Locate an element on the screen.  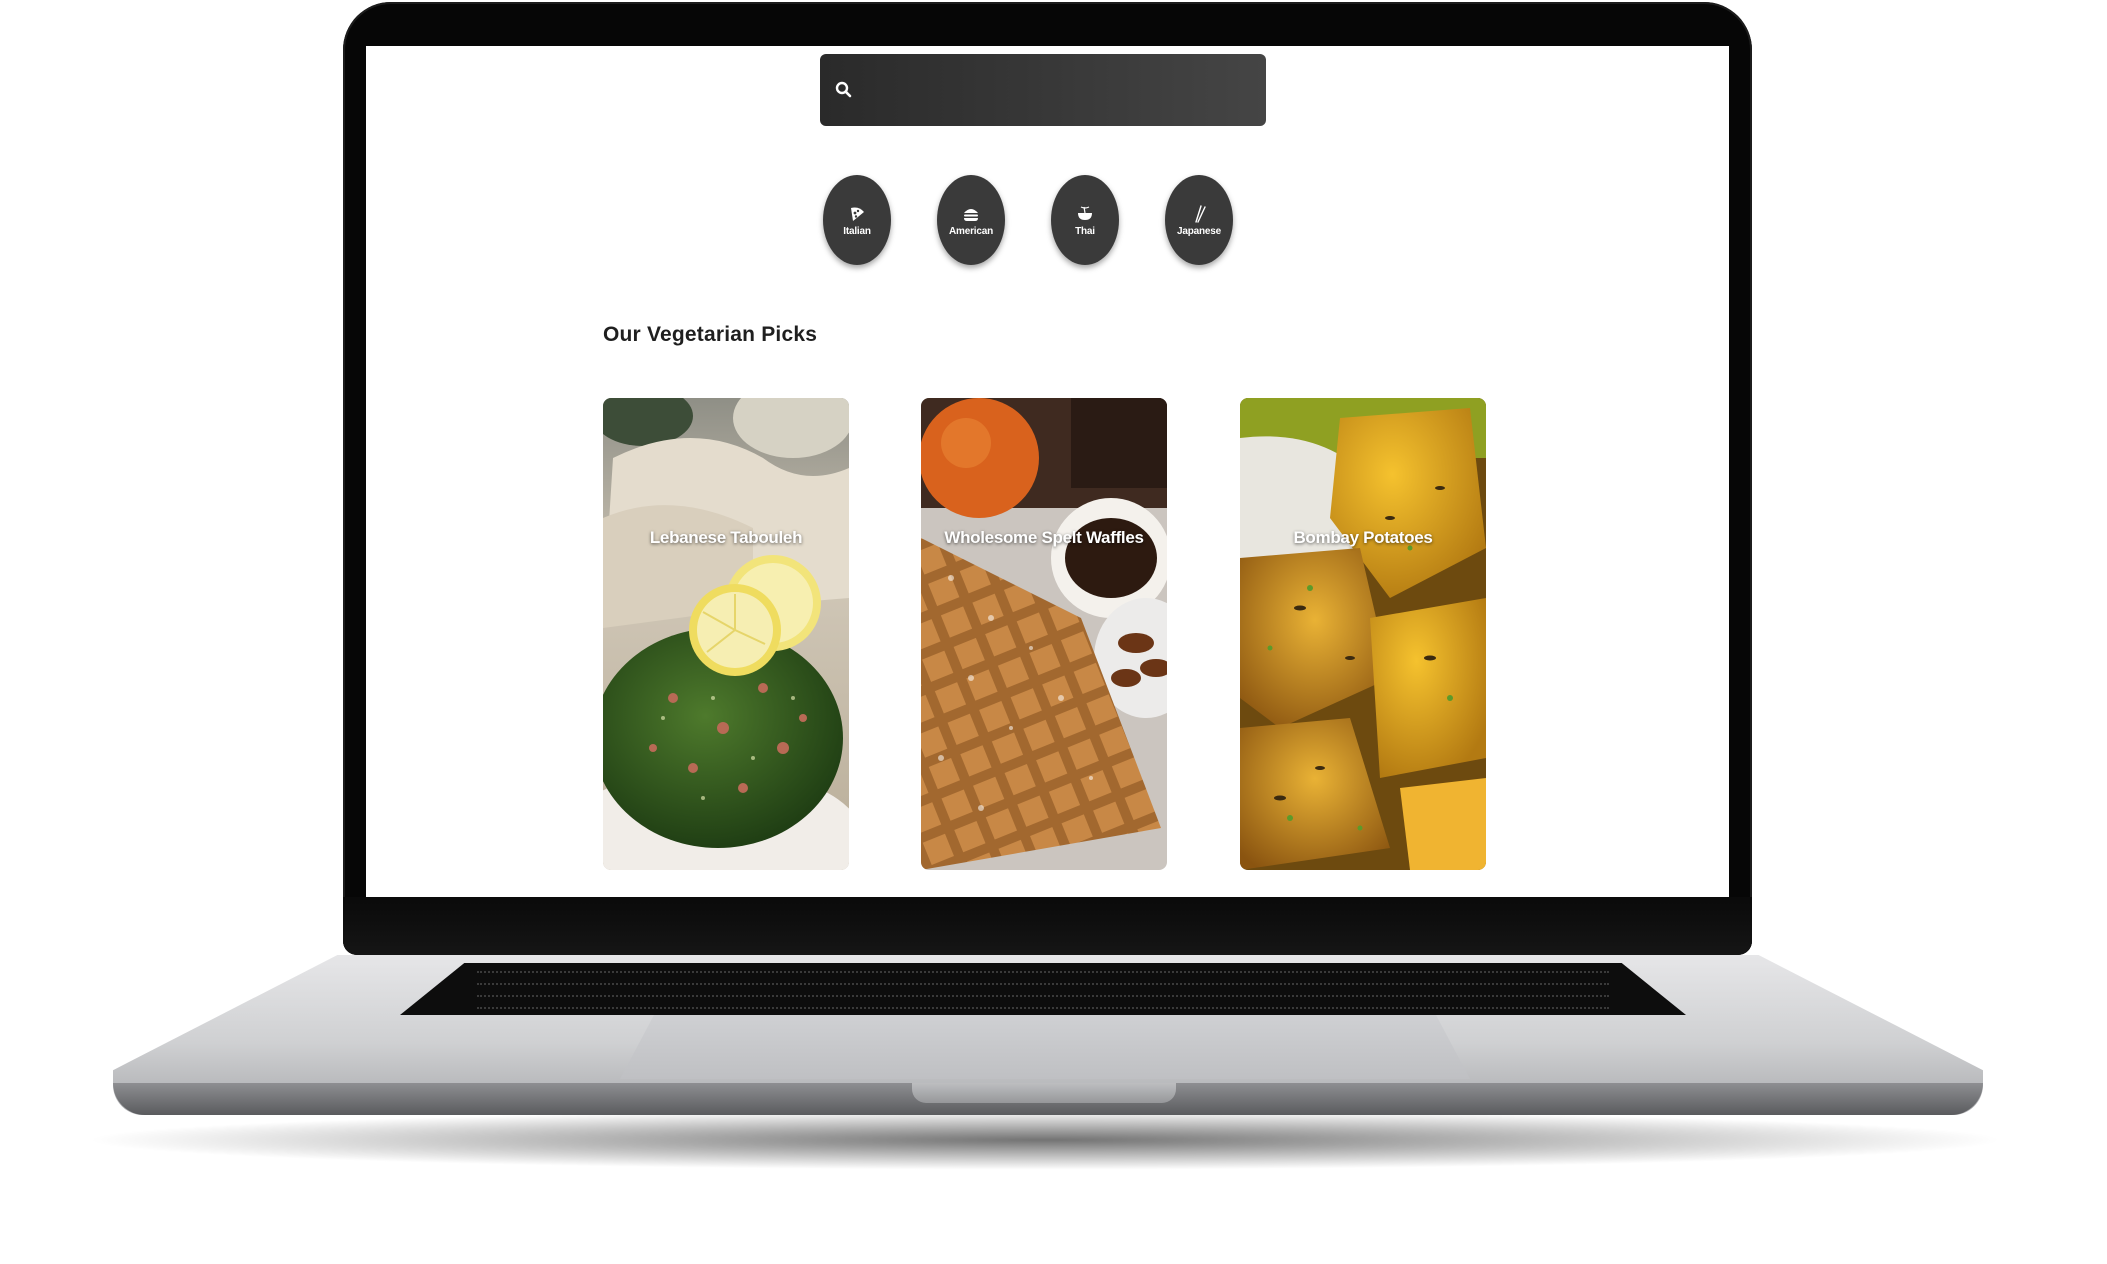
recipe-card-waffles: Wholesome Spelt Waffles is located at coordinates (1044, 634).